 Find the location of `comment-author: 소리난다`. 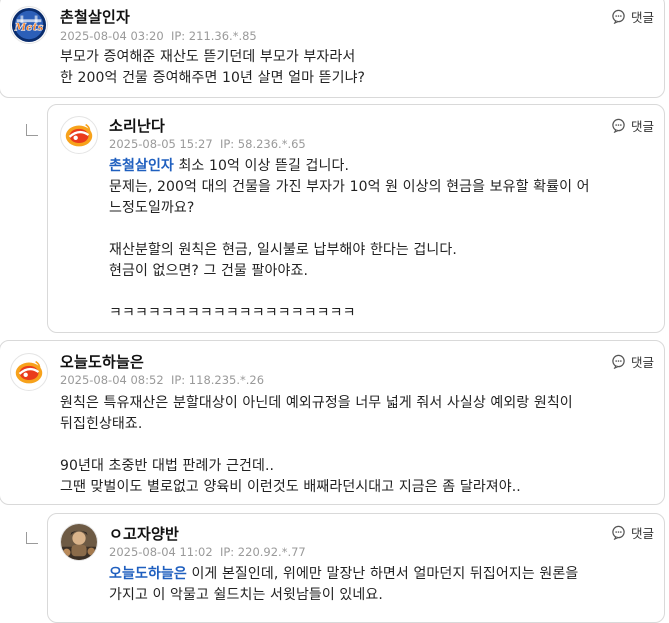

comment-author: 소리난다 is located at coordinates (137, 125).